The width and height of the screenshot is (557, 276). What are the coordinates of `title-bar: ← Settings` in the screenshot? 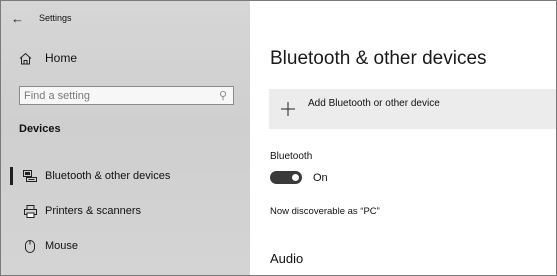 It's located at (41, 18).